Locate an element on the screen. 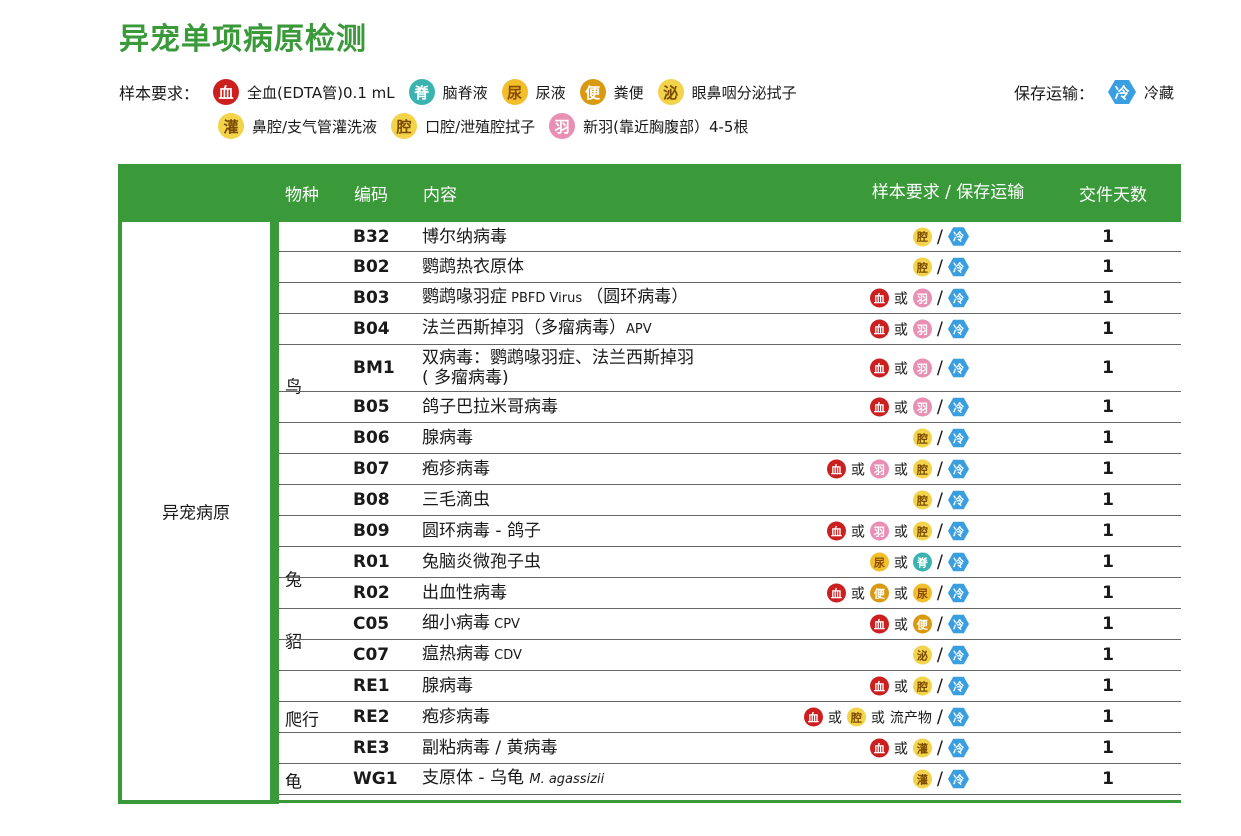  sample-requirements-row-2: 灌鼻腔/支气管灌洗液 腔口腔/泄殖腔拭子 羽新羽(靠近胸腹部）4-5根 is located at coordinates (490, 126).